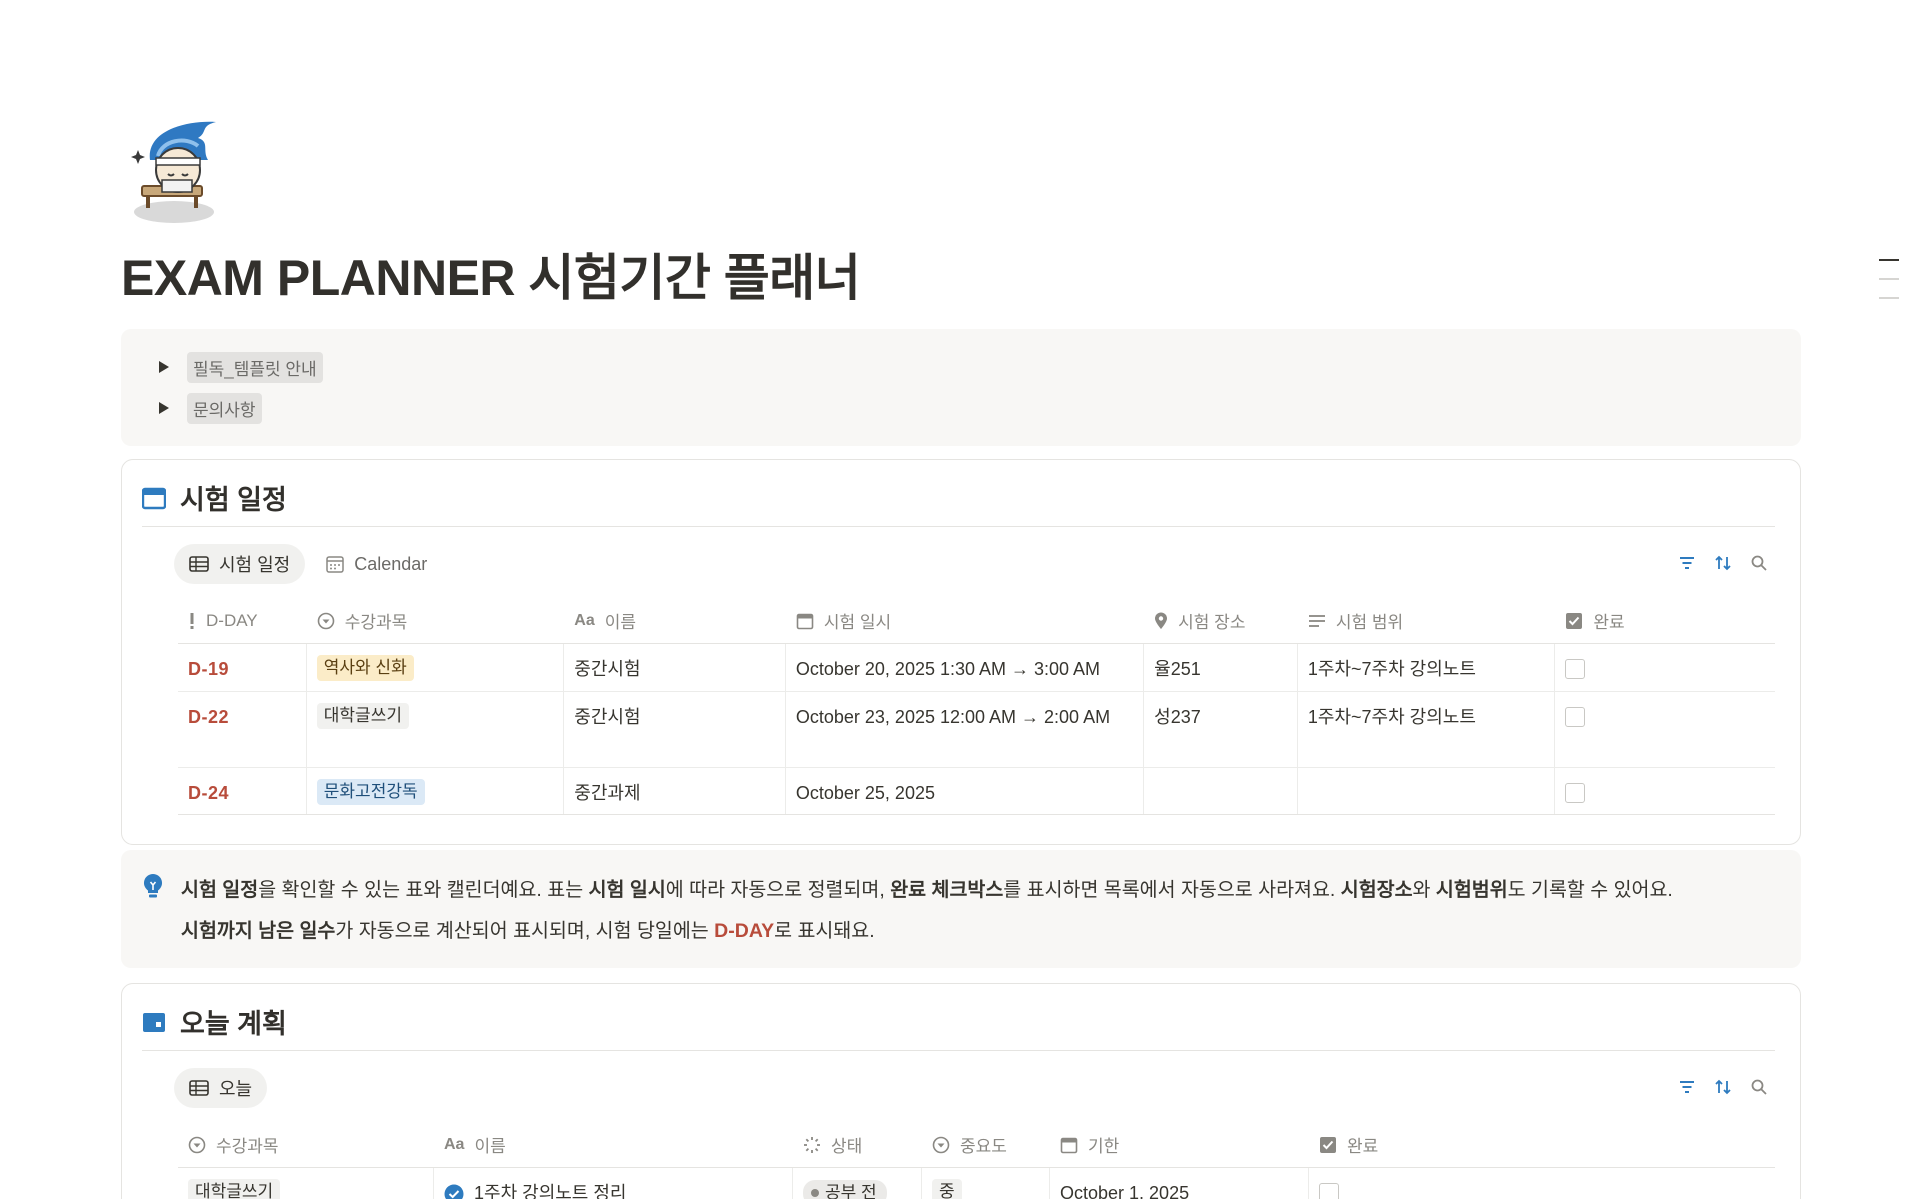 This screenshot has height=1199, width=1920. What do you see at coordinates (233, 497) in the screenshot?
I see `database-title: 시험 일정` at bounding box center [233, 497].